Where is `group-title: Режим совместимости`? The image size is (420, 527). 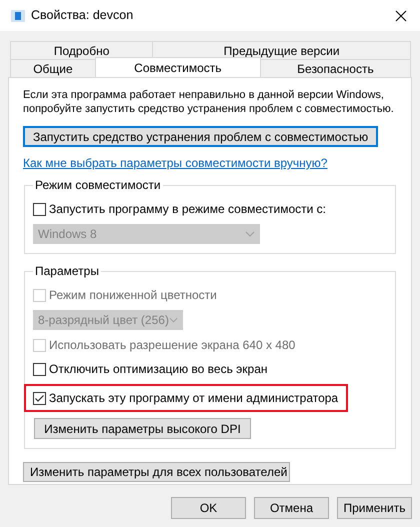 group-title: Режим совместимости is located at coordinates (98, 185).